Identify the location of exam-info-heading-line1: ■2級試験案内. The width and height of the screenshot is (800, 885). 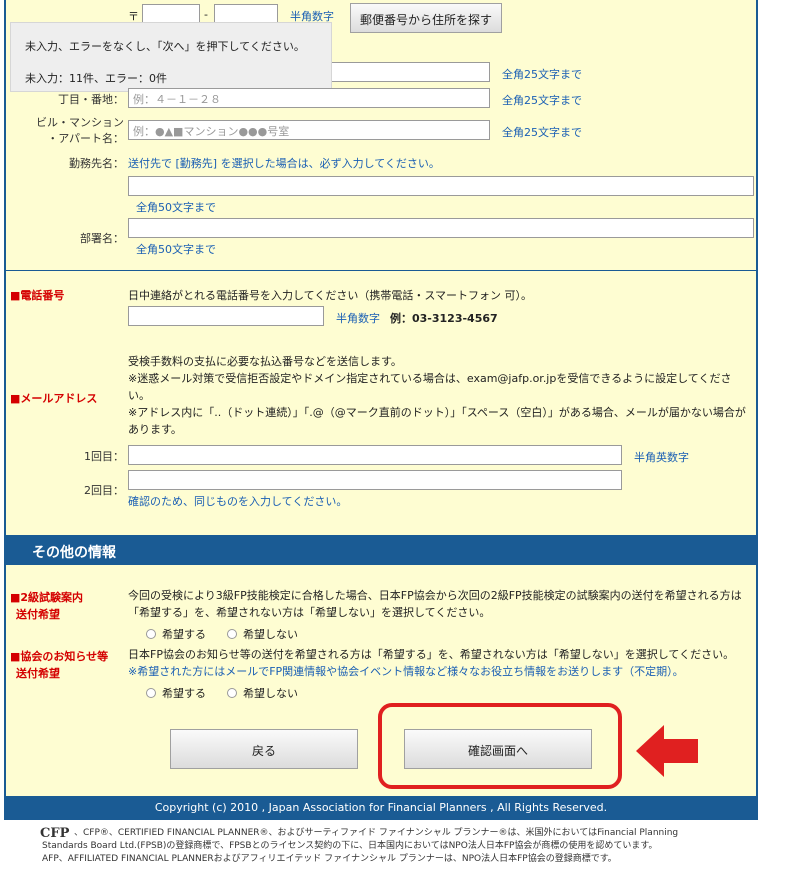
(47, 597).